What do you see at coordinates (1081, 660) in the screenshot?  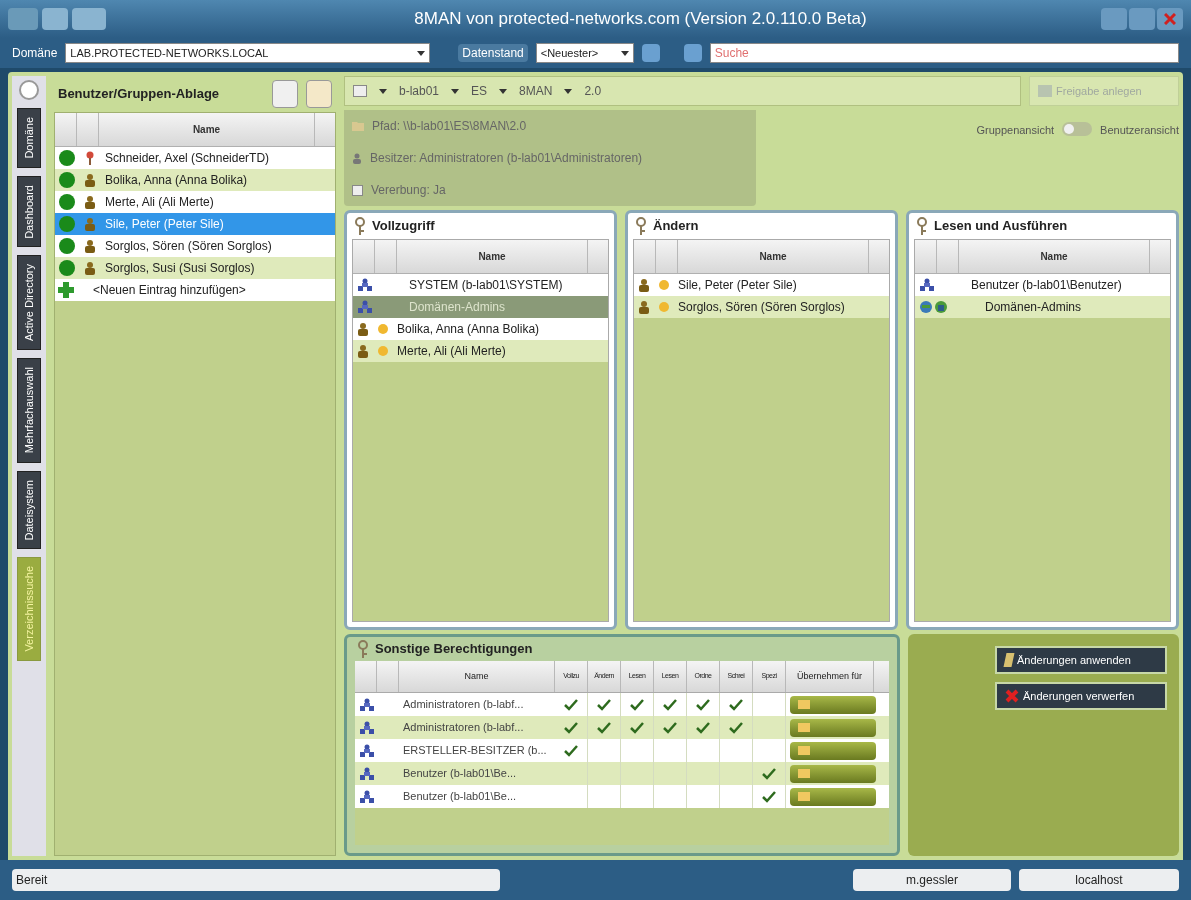 I see `action-button: Änderungen anwenden` at bounding box center [1081, 660].